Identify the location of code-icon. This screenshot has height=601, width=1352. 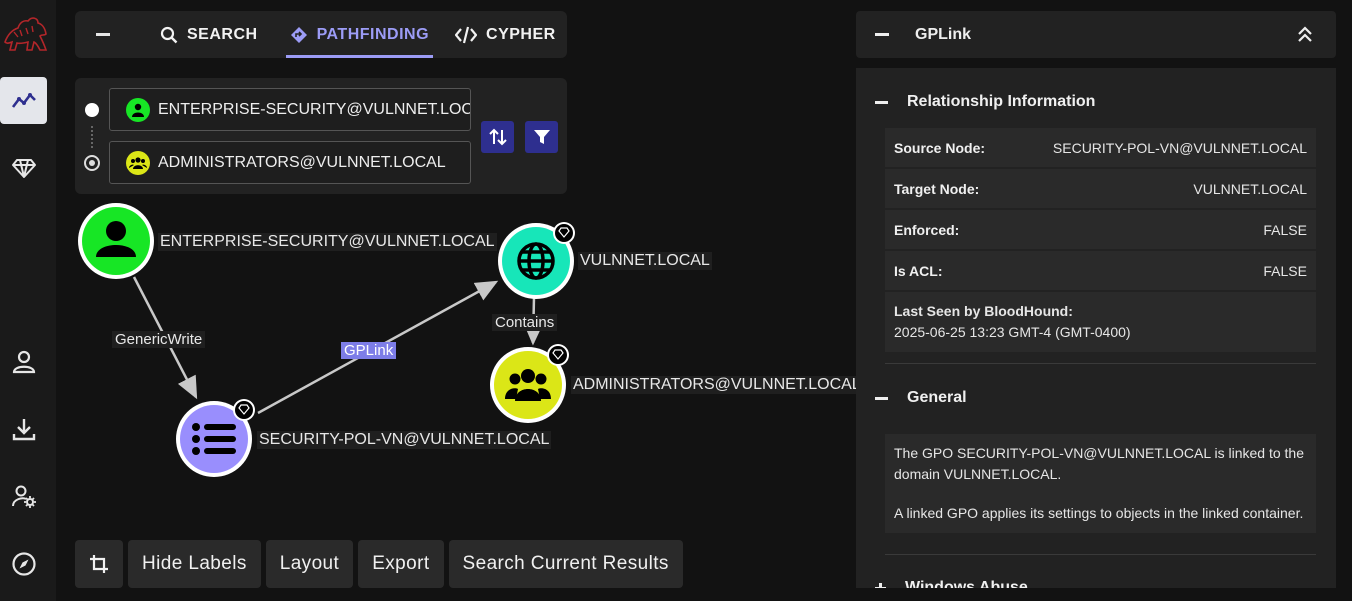
(466, 34).